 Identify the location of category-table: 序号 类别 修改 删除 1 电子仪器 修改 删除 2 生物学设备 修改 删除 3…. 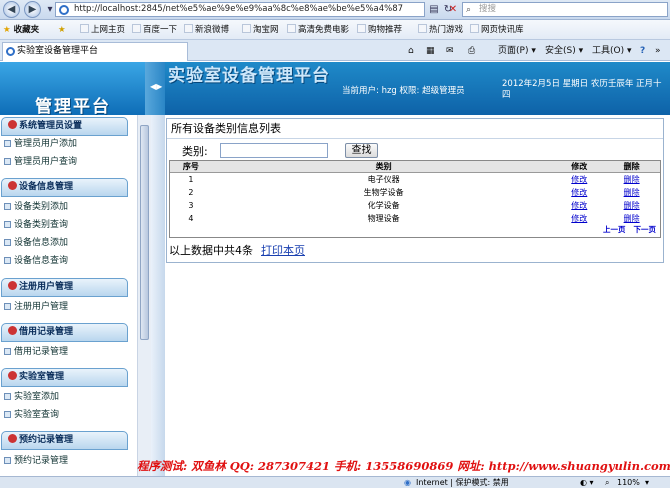
(415, 199).